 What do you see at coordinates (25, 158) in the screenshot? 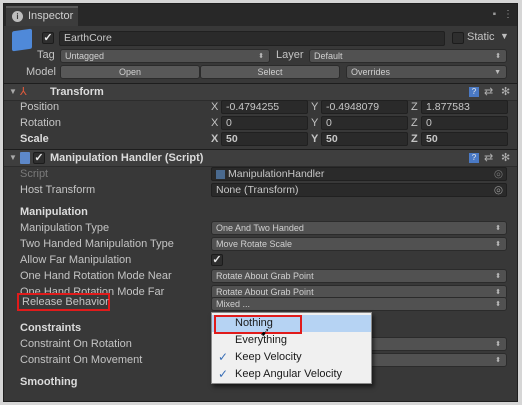
I see `script-icon` at bounding box center [25, 158].